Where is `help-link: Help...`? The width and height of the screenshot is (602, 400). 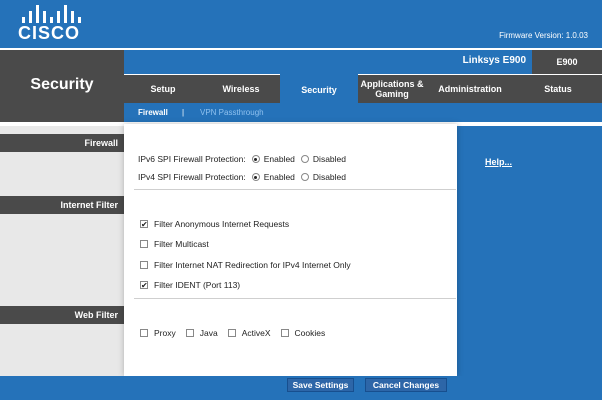
help-link: Help... is located at coordinates (498, 162).